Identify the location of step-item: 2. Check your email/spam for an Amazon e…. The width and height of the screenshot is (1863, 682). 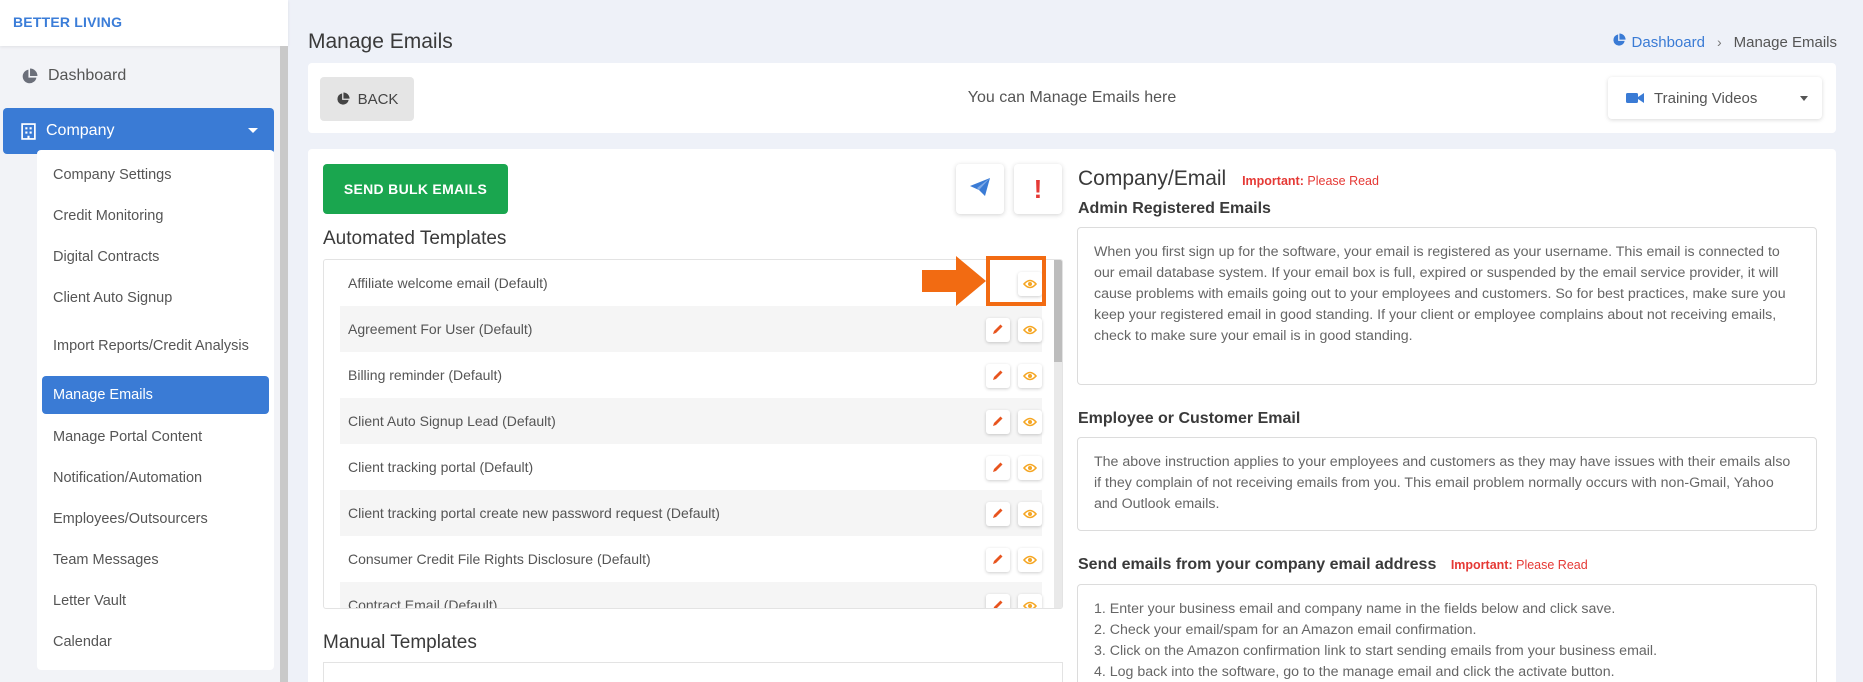
(1285, 630).